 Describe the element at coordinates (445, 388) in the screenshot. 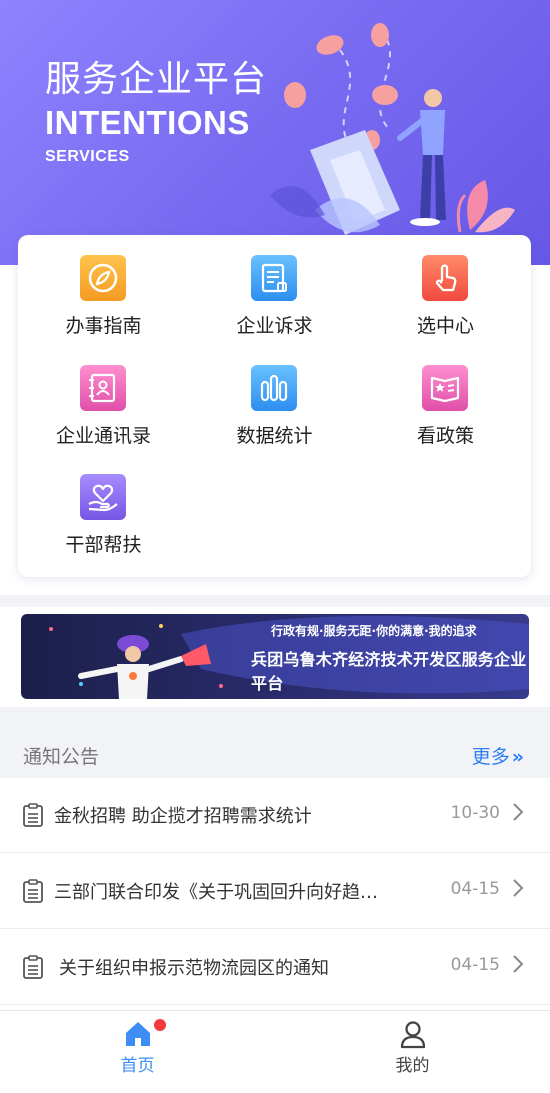

I see `policy-book-icon` at that location.